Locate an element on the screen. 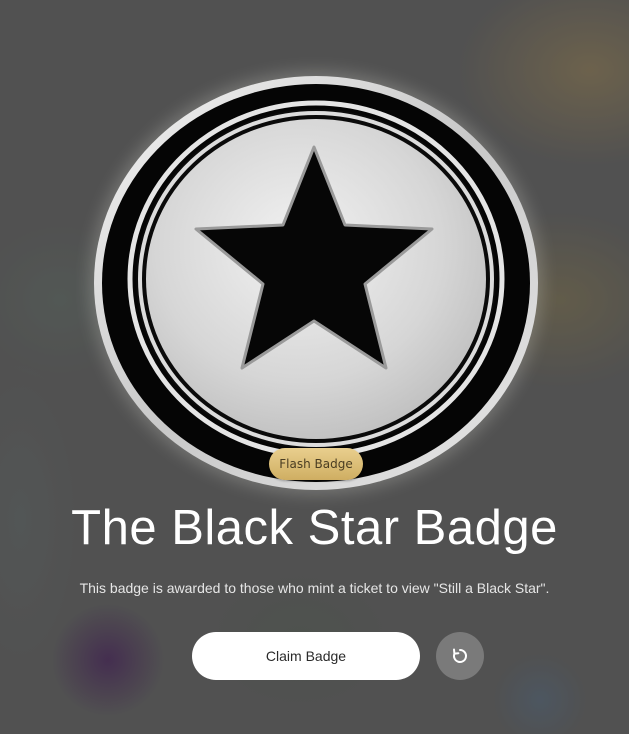  claim-badge-button: Claim Badge is located at coordinates (306, 656).